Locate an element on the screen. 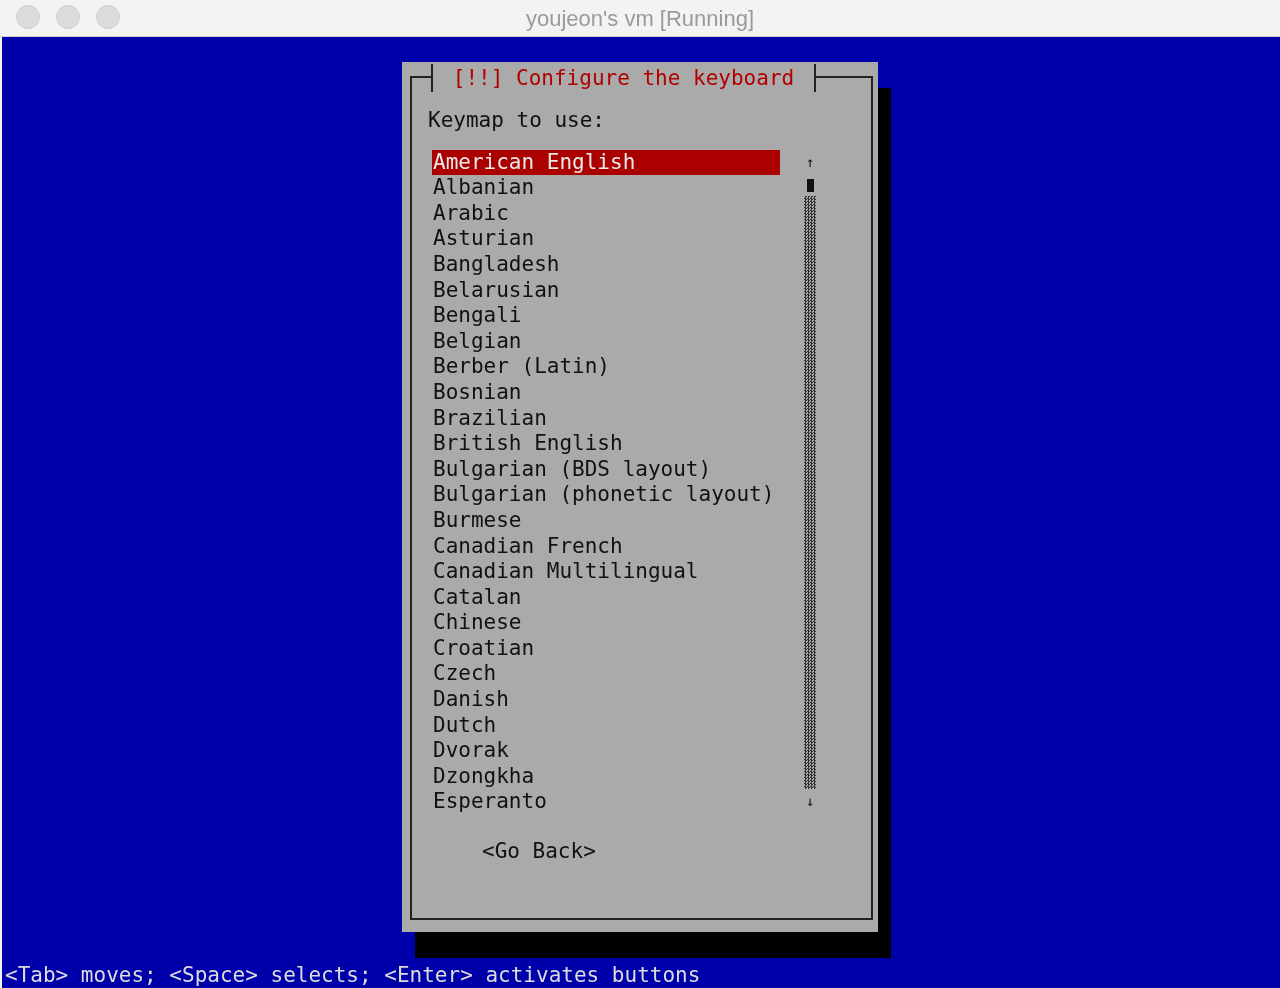  keymap-option: Bulgarian (phonetic layout) is located at coordinates (606, 495).